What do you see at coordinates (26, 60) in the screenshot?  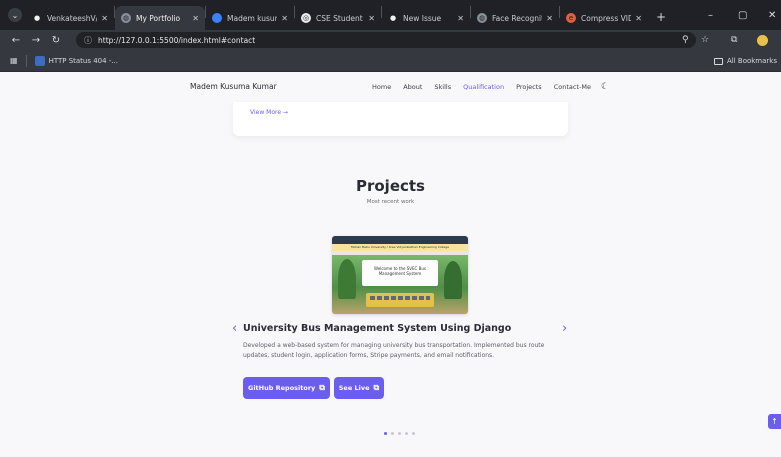 I see `bookmarks-divider` at bounding box center [26, 60].